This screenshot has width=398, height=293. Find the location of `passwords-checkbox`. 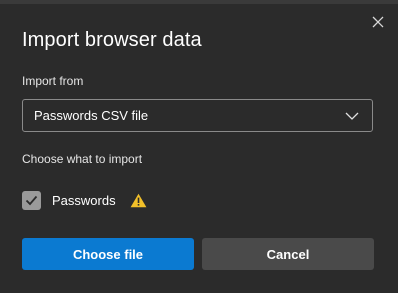

passwords-checkbox is located at coordinates (31, 200).